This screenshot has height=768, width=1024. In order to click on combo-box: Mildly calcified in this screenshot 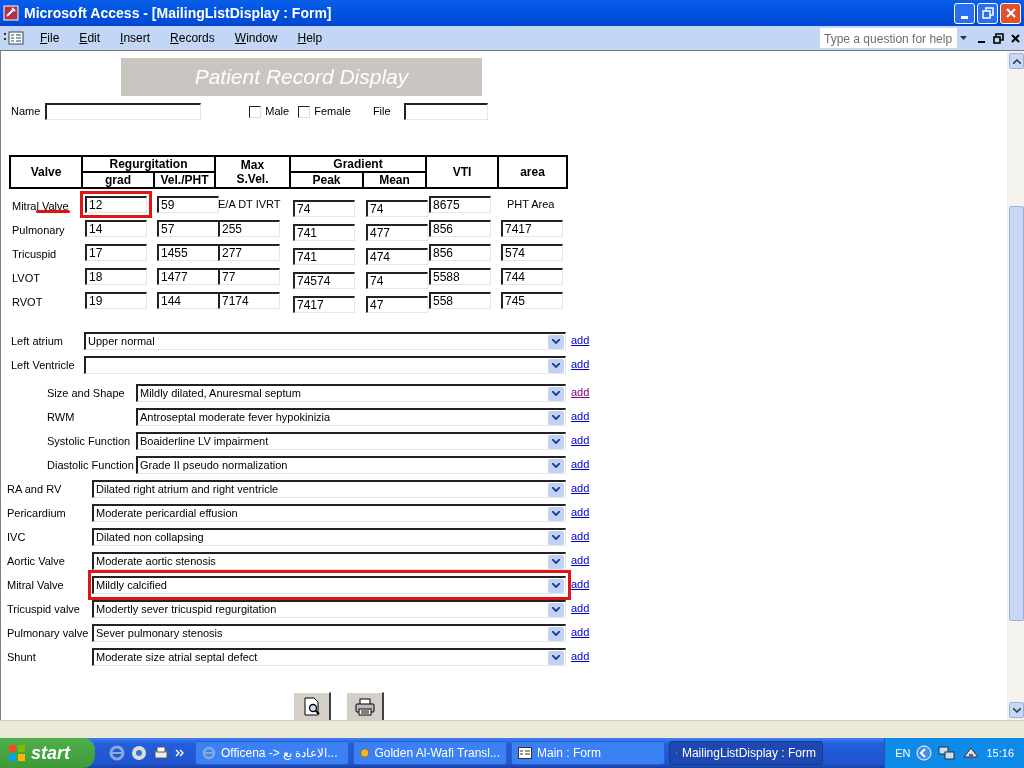, I will do `click(329, 585)`.